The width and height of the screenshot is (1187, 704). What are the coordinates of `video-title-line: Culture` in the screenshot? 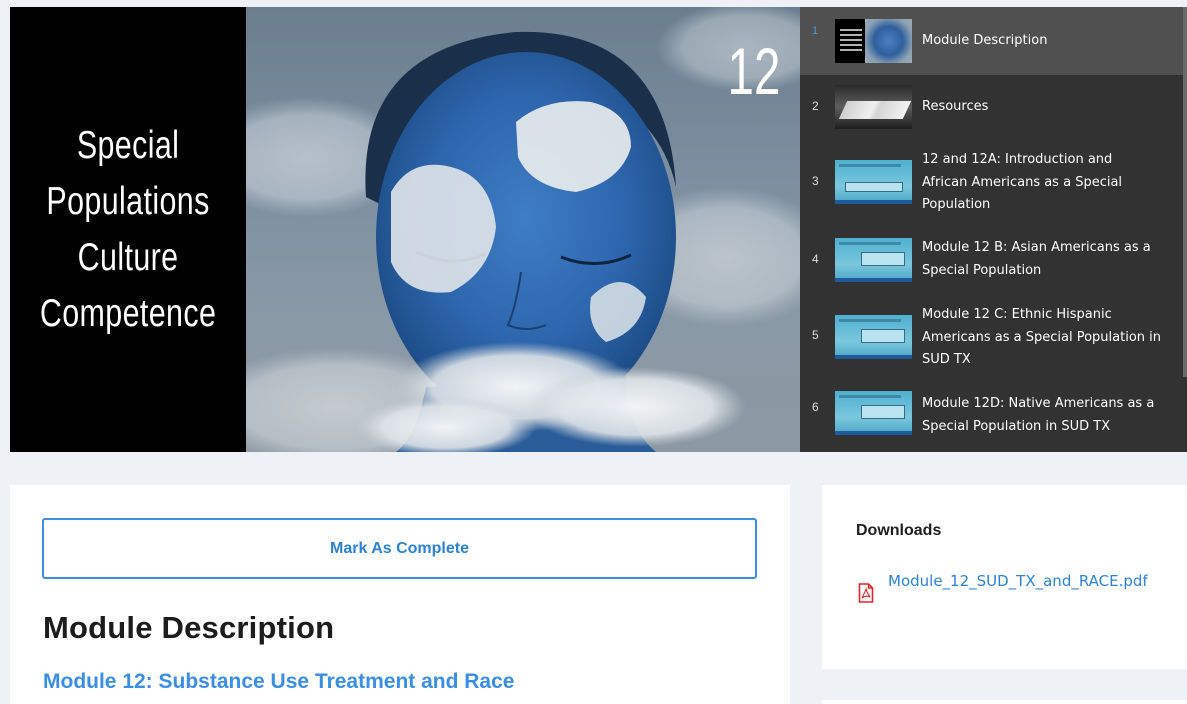 It's located at (128, 257).